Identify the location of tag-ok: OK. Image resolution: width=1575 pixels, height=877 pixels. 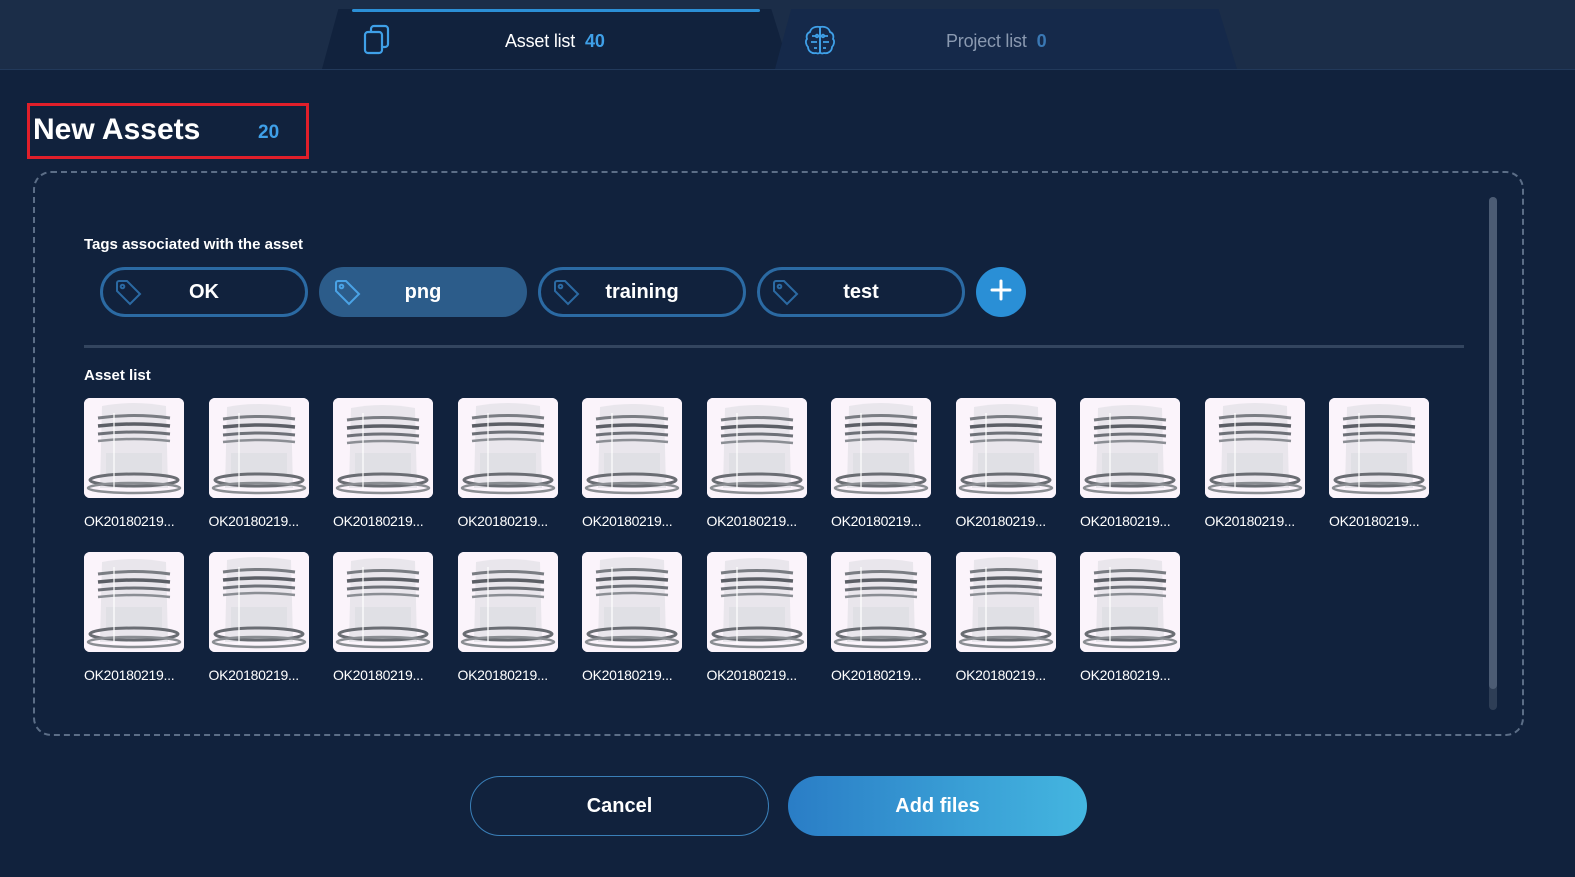
(204, 292).